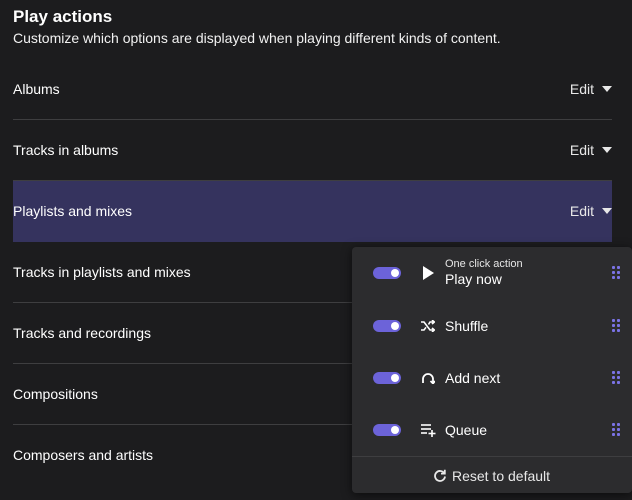  I want to click on row-label: Albums, so click(36, 89).